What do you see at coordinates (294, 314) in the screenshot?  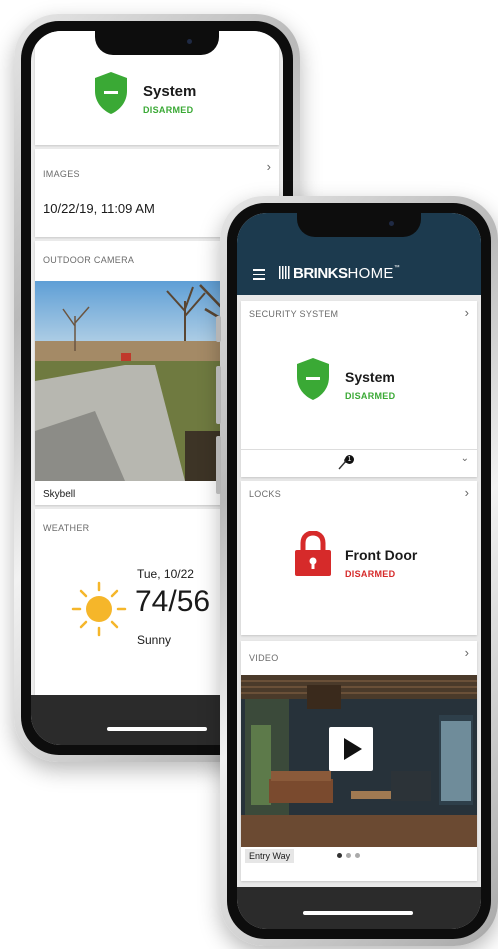 I see `security-system-label: SECURITY SYSTEM` at bounding box center [294, 314].